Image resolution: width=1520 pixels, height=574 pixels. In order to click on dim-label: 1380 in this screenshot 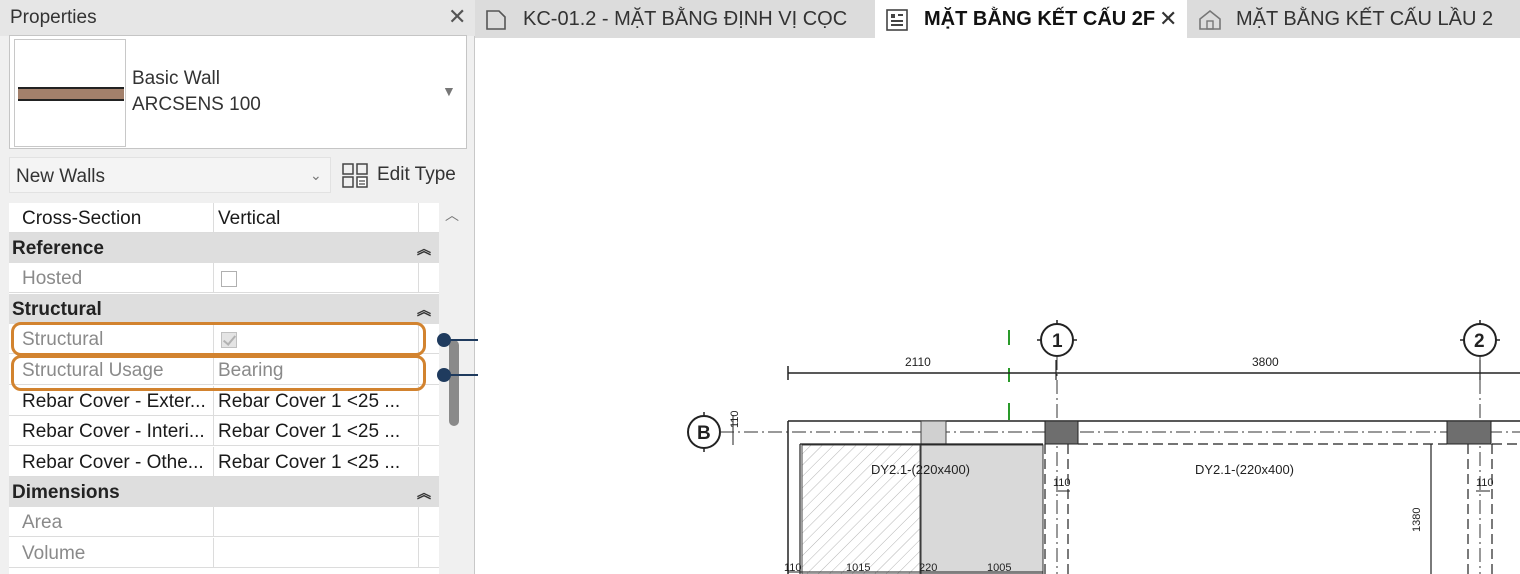, I will do `click(1417, 520)`.